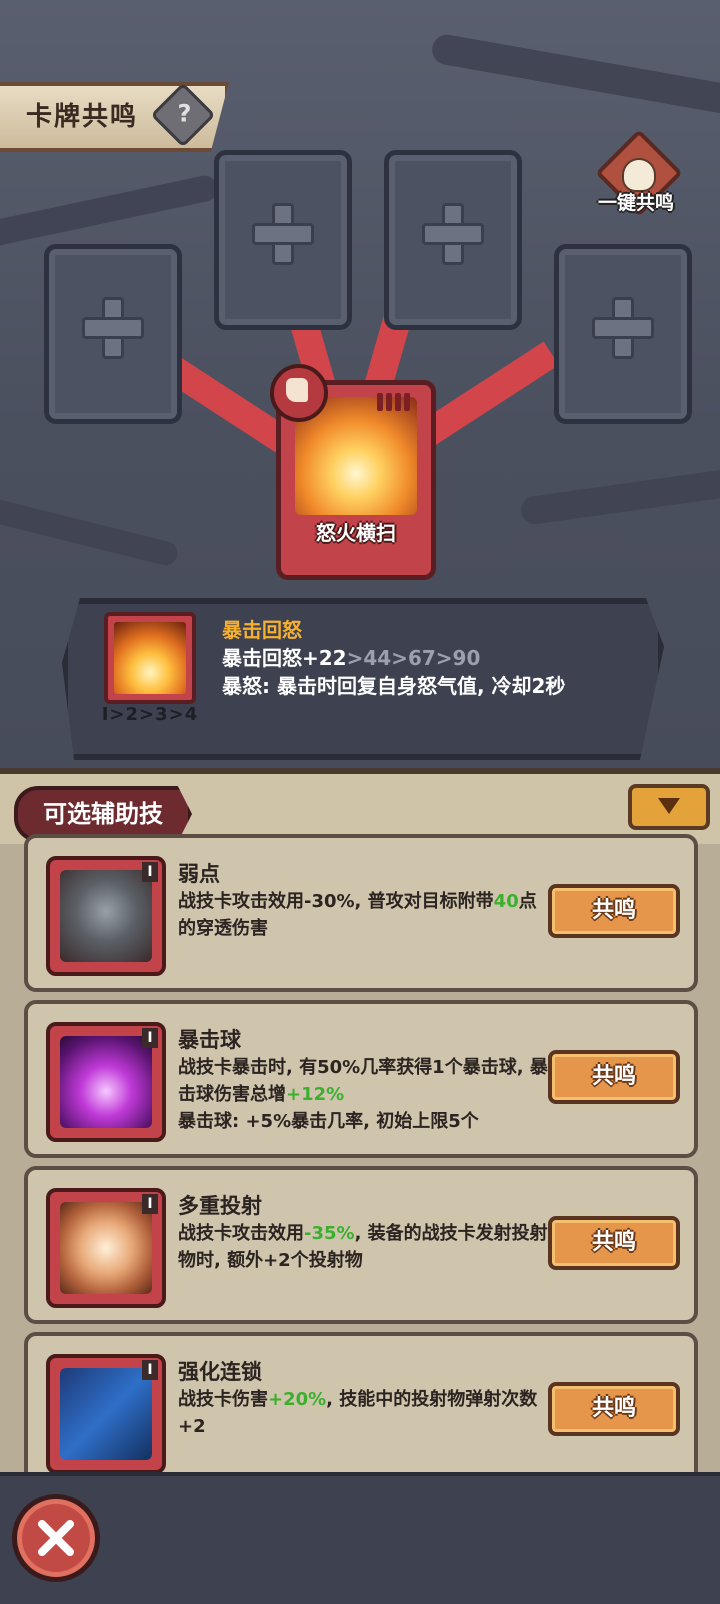  Describe the element at coordinates (199, 874) in the screenshot. I see `skill-name: 弱点` at that location.